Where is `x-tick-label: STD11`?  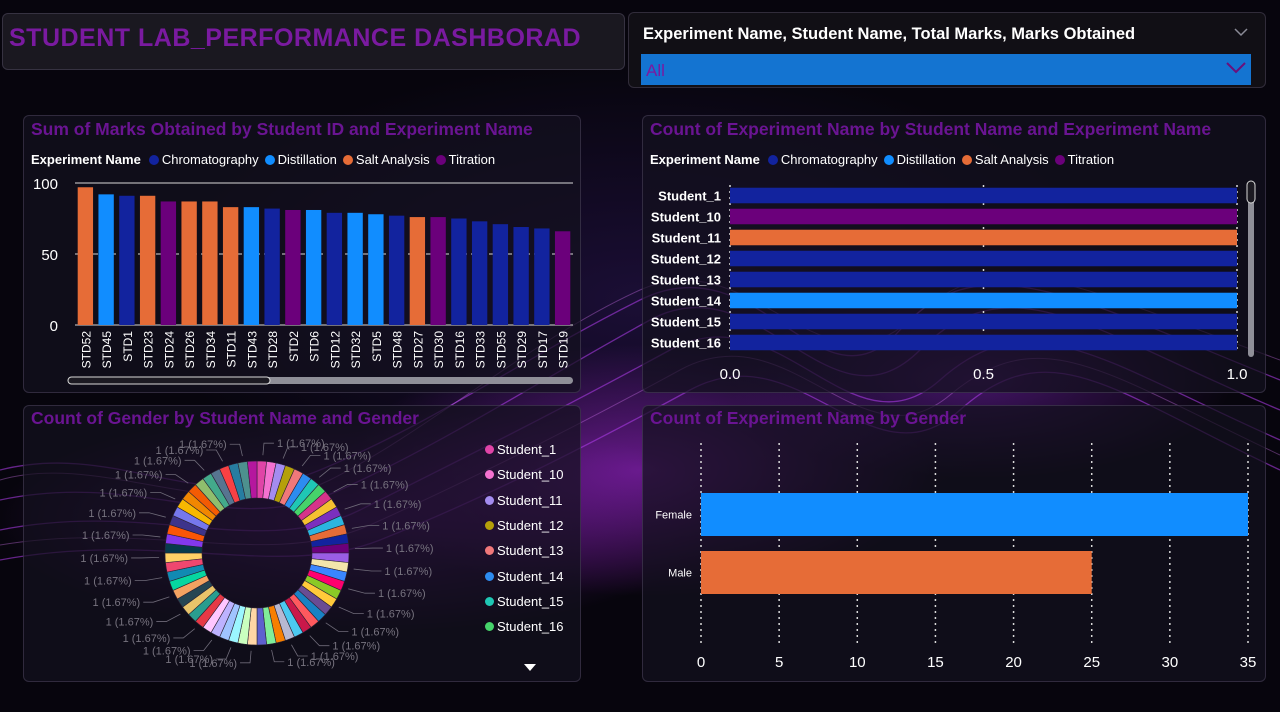 x-tick-label: STD11 is located at coordinates (232, 349).